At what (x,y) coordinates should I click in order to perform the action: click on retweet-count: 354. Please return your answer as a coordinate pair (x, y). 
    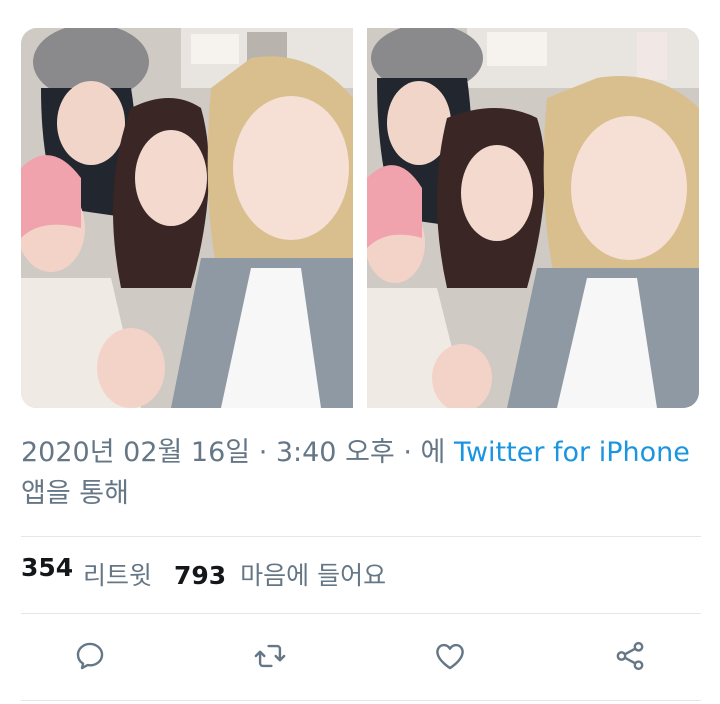
    Looking at the image, I should click on (49, 576).